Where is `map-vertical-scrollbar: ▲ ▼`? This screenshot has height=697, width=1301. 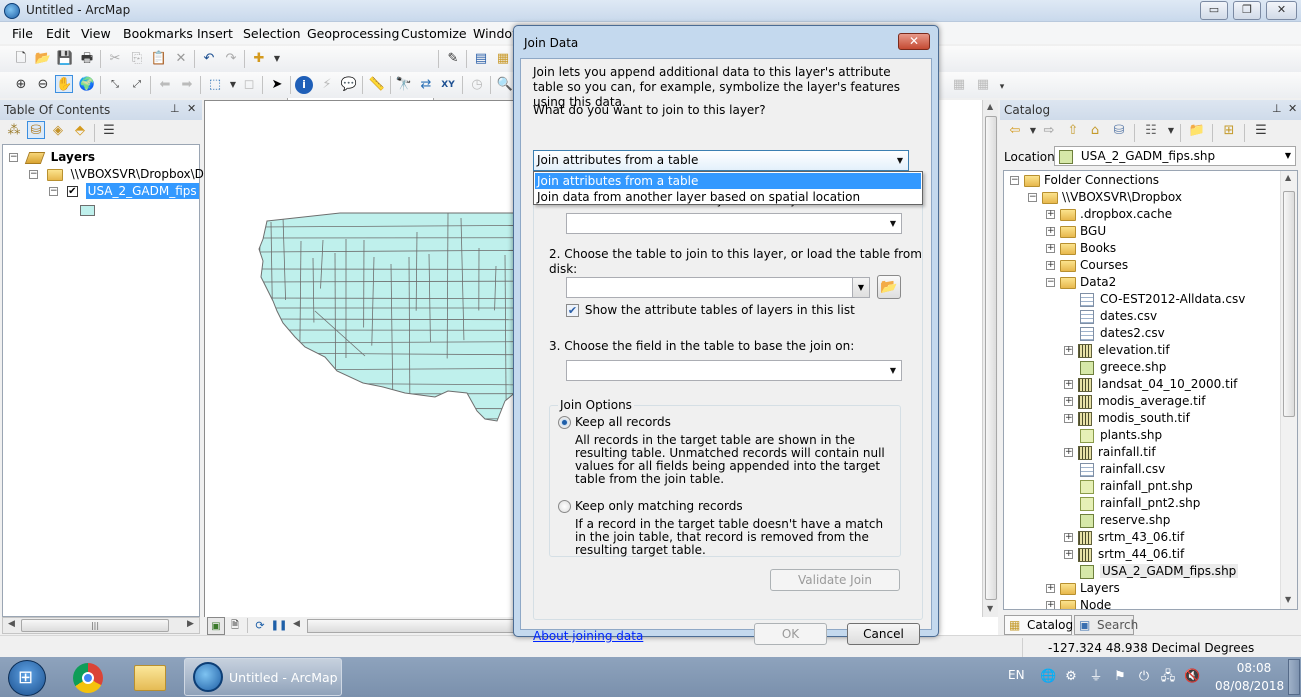
map-vertical-scrollbar: ▲ ▼ is located at coordinates (990, 358).